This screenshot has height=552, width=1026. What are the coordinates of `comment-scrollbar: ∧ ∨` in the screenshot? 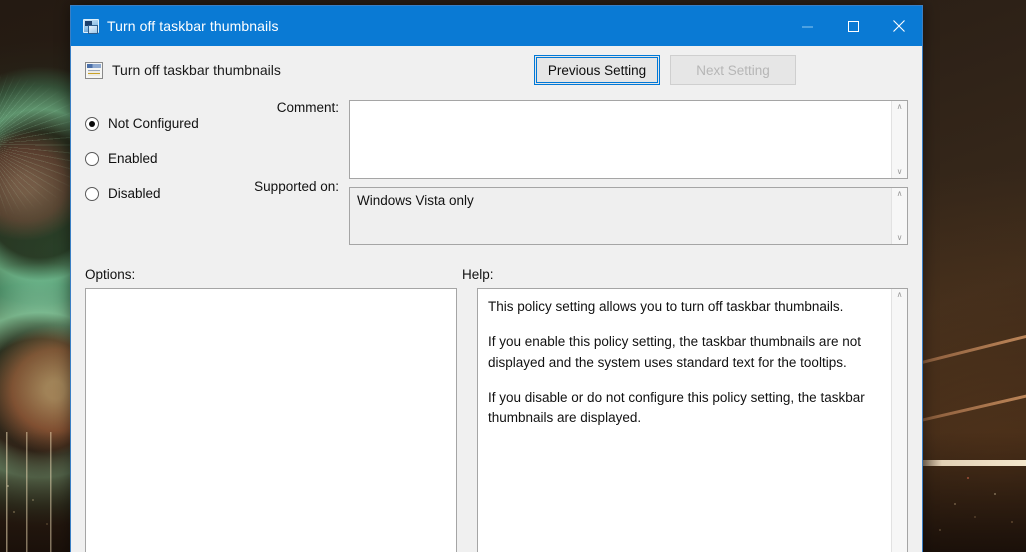 It's located at (899, 139).